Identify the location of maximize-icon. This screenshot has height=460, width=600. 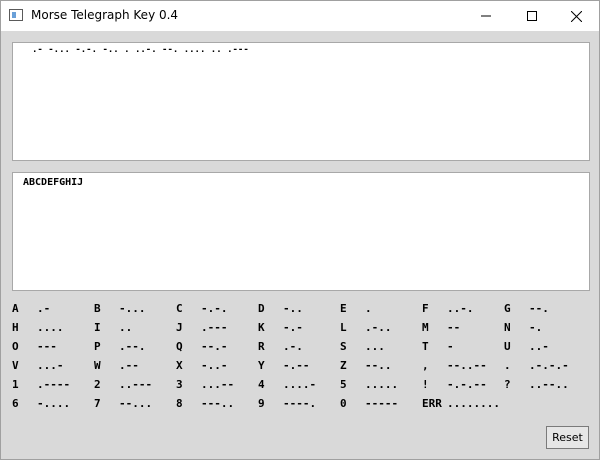
(532, 16).